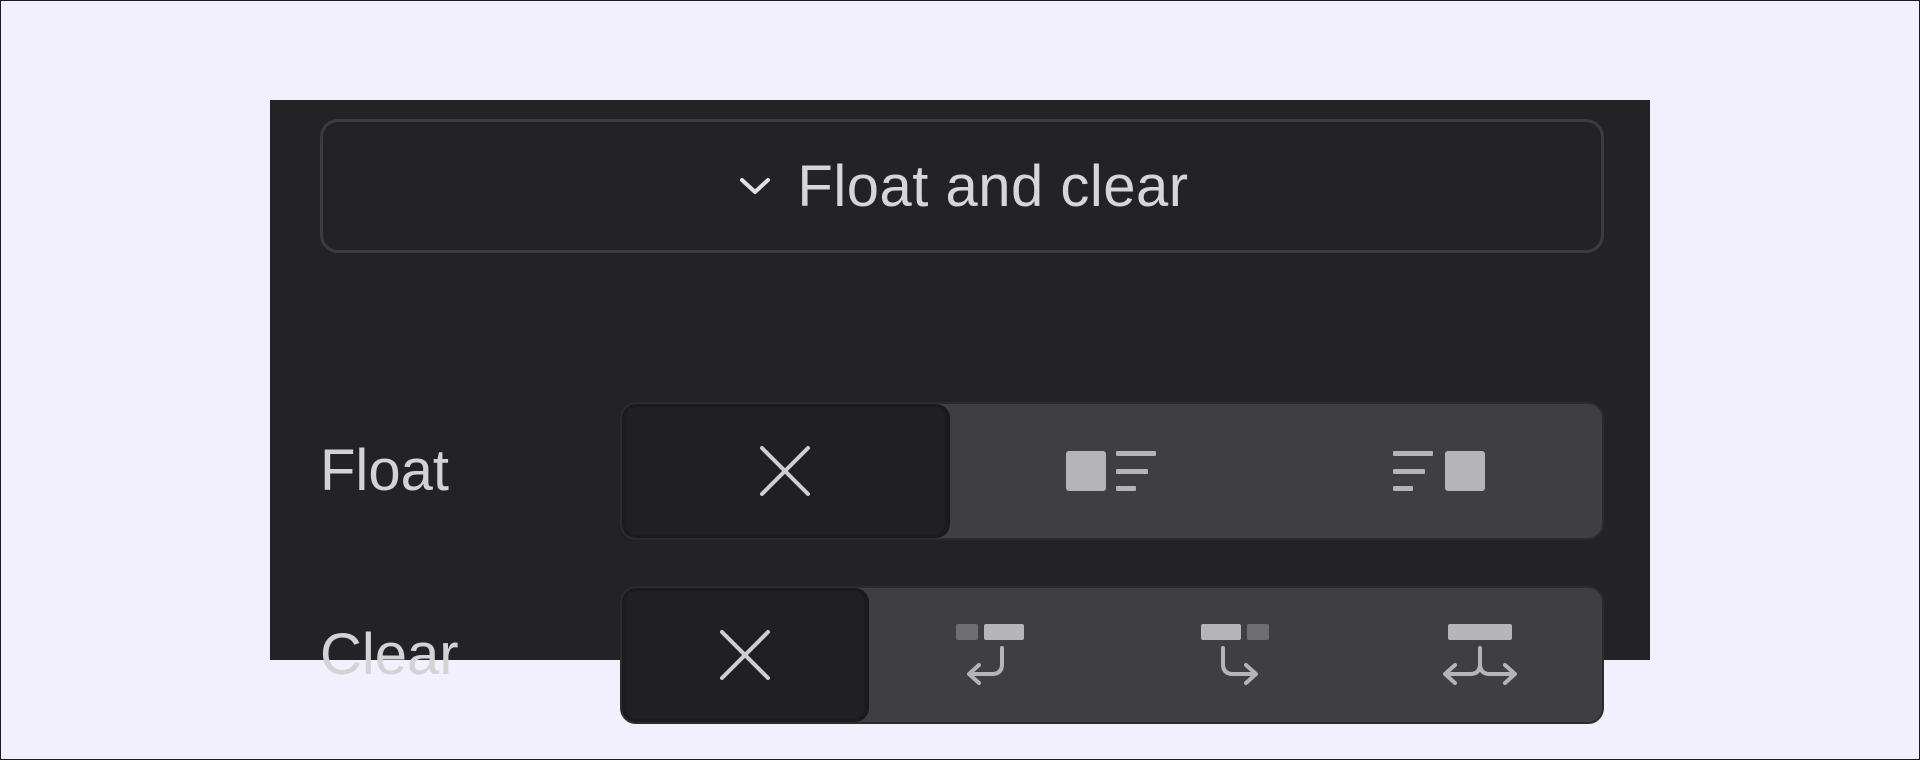  I want to click on clear-left-icon, so click(990, 655).